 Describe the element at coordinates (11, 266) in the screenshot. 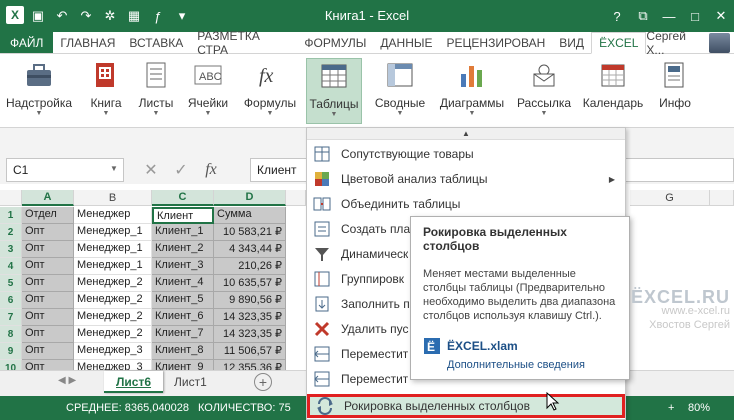

I see `row-header: 4` at that location.